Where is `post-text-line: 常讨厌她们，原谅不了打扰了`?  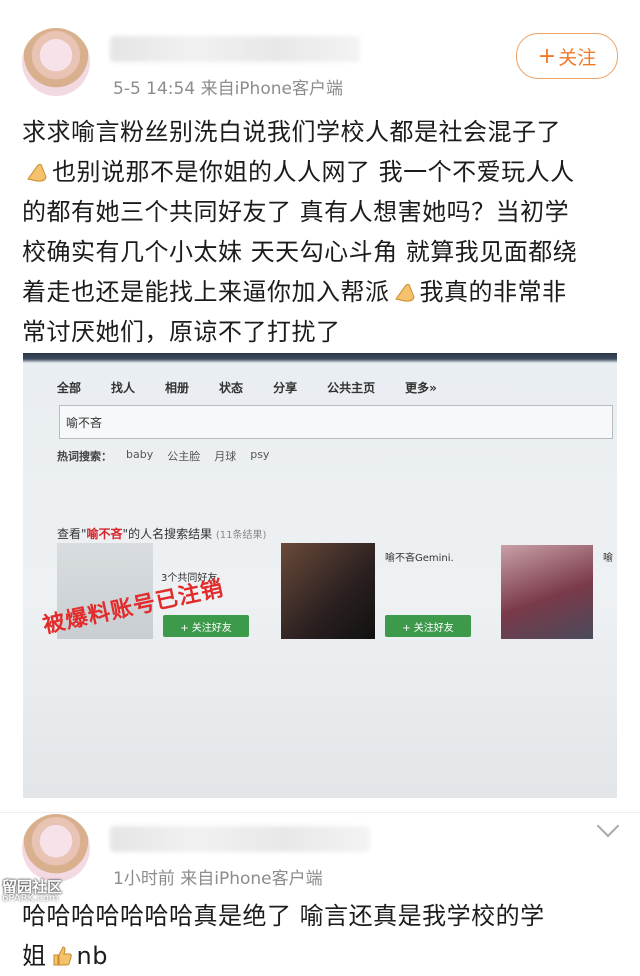 post-text-line: 常讨厌她们，原谅不了打扰了 is located at coordinates (181, 332).